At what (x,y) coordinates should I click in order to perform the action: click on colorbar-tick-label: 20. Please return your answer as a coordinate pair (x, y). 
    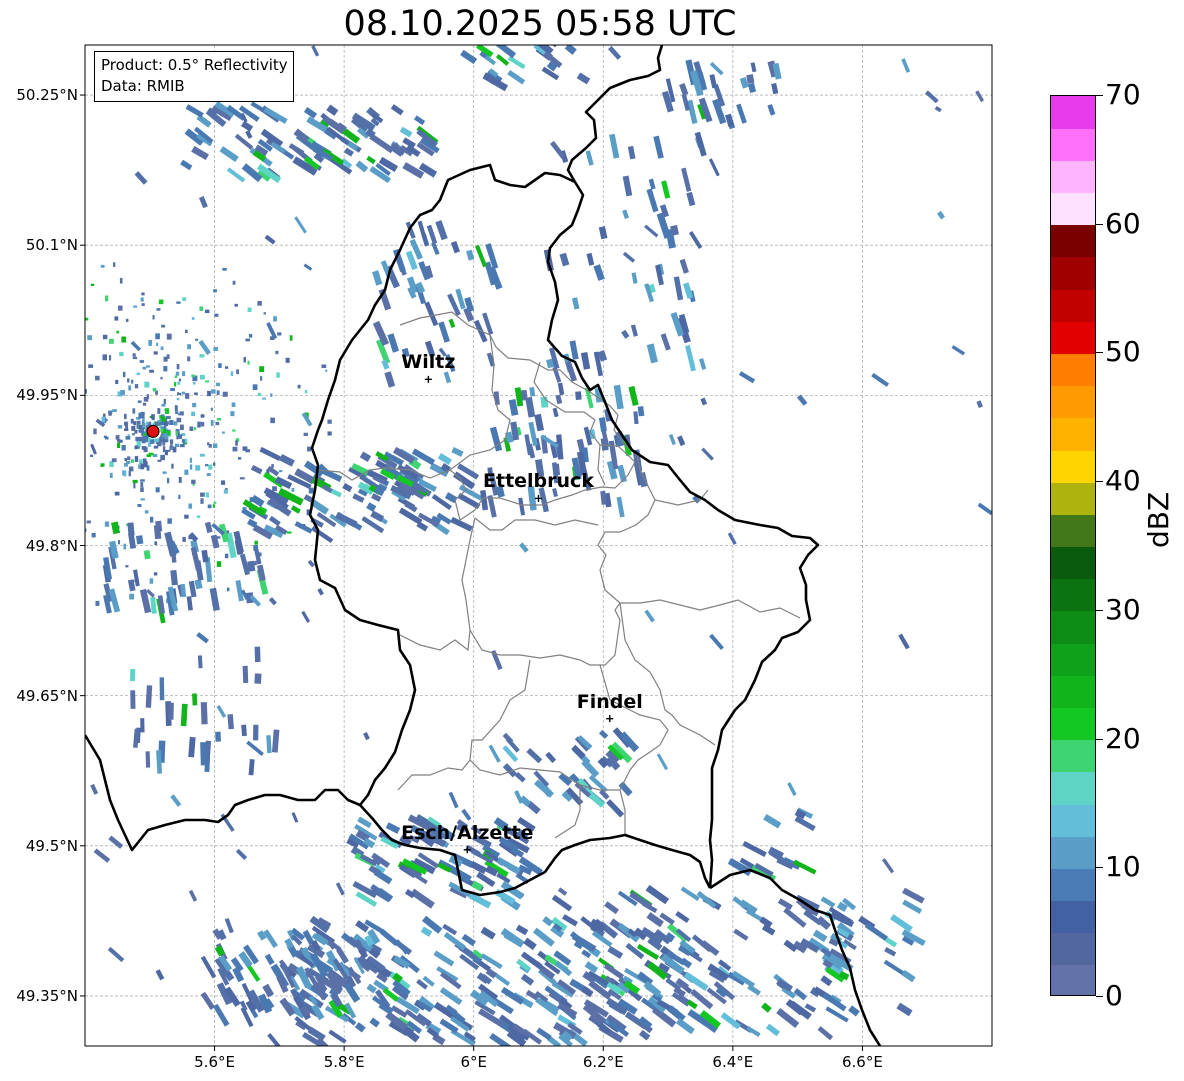
    Looking at the image, I should click on (1123, 738).